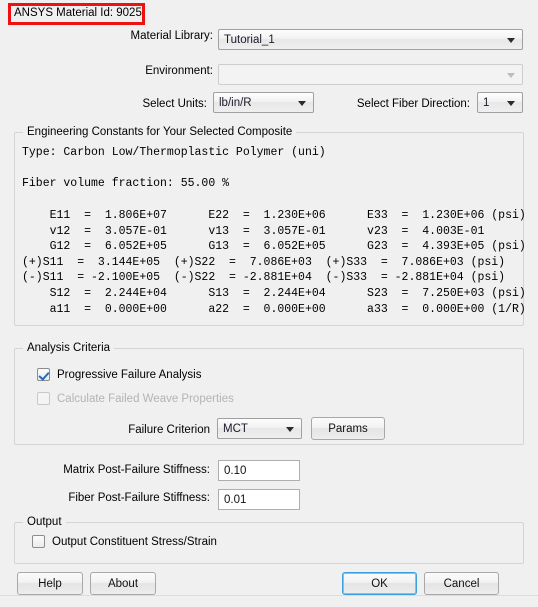 The image size is (538, 607). What do you see at coordinates (78, 13) in the screenshot?
I see `material-id-label: ANSYS Material Id: 9025` at bounding box center [78, 13].